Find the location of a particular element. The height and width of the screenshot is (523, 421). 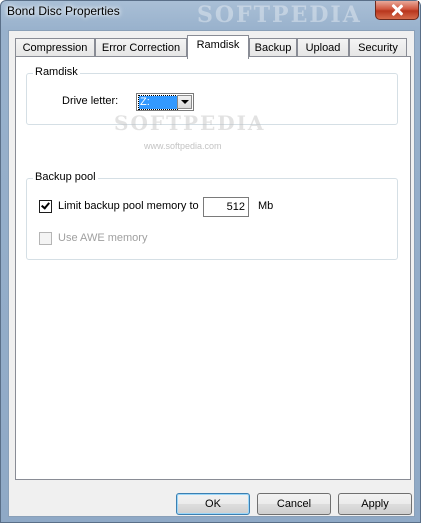

close-icon is located at coordinates (397, 10).